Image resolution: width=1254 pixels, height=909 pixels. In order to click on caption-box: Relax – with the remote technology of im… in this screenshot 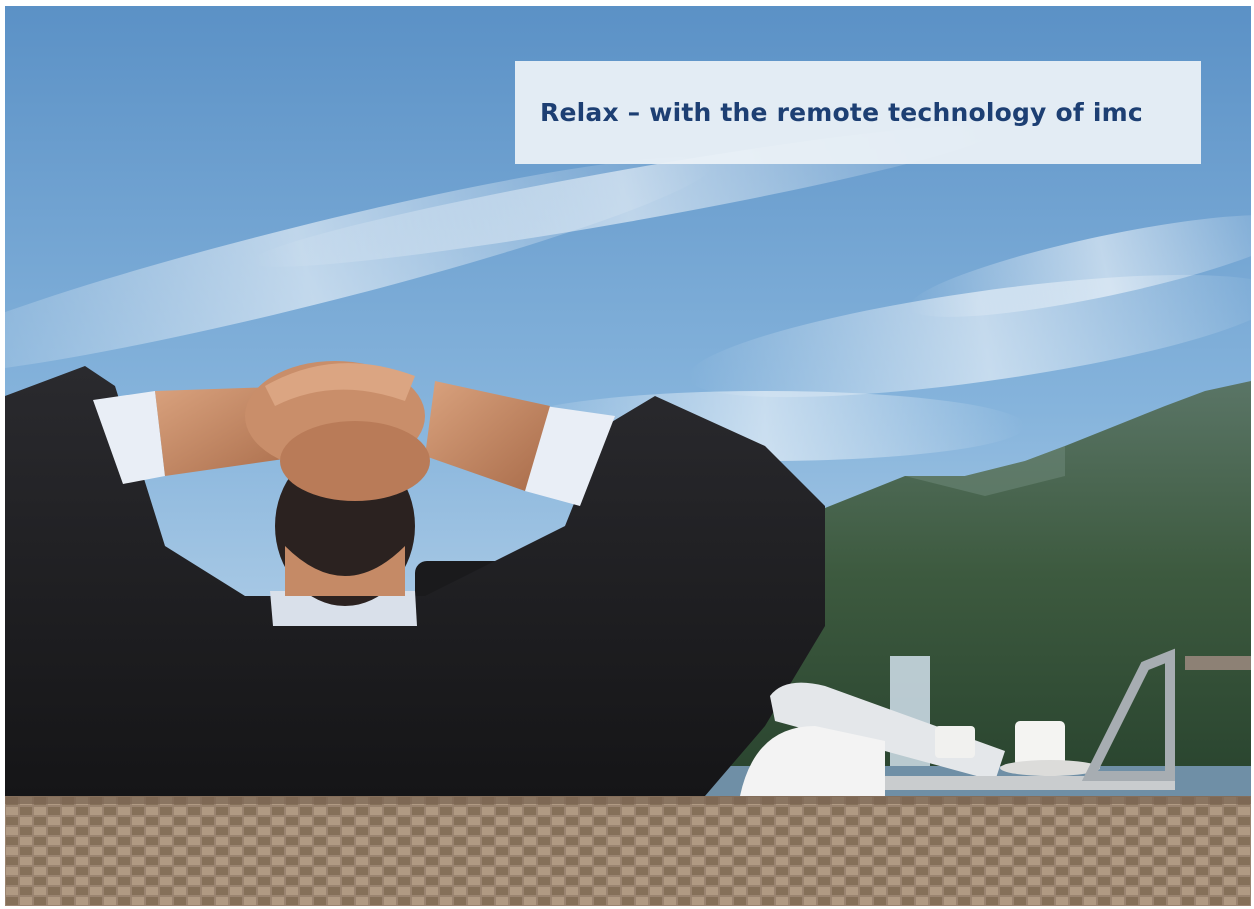, I will do `click(858, 112)`.